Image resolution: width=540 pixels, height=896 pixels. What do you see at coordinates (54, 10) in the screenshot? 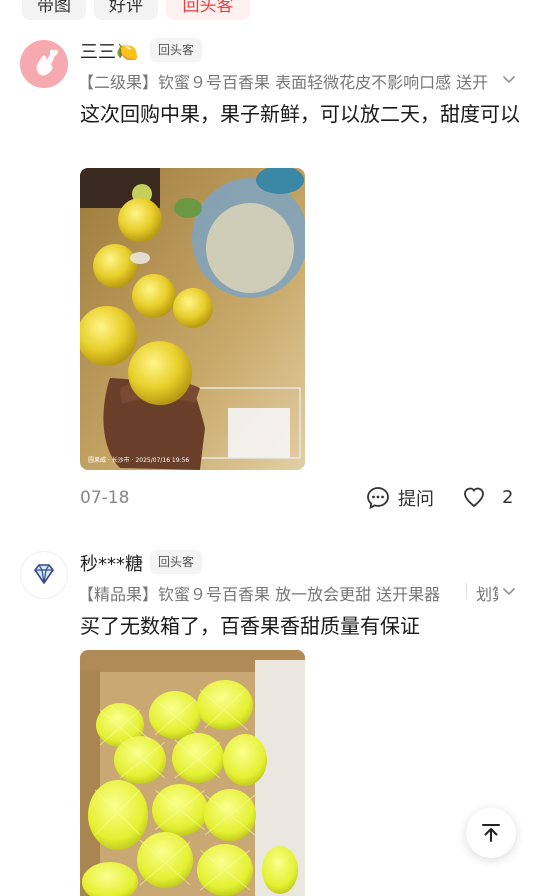
I see `tab-with-photos: 带图` at bounding box center [54, 10].